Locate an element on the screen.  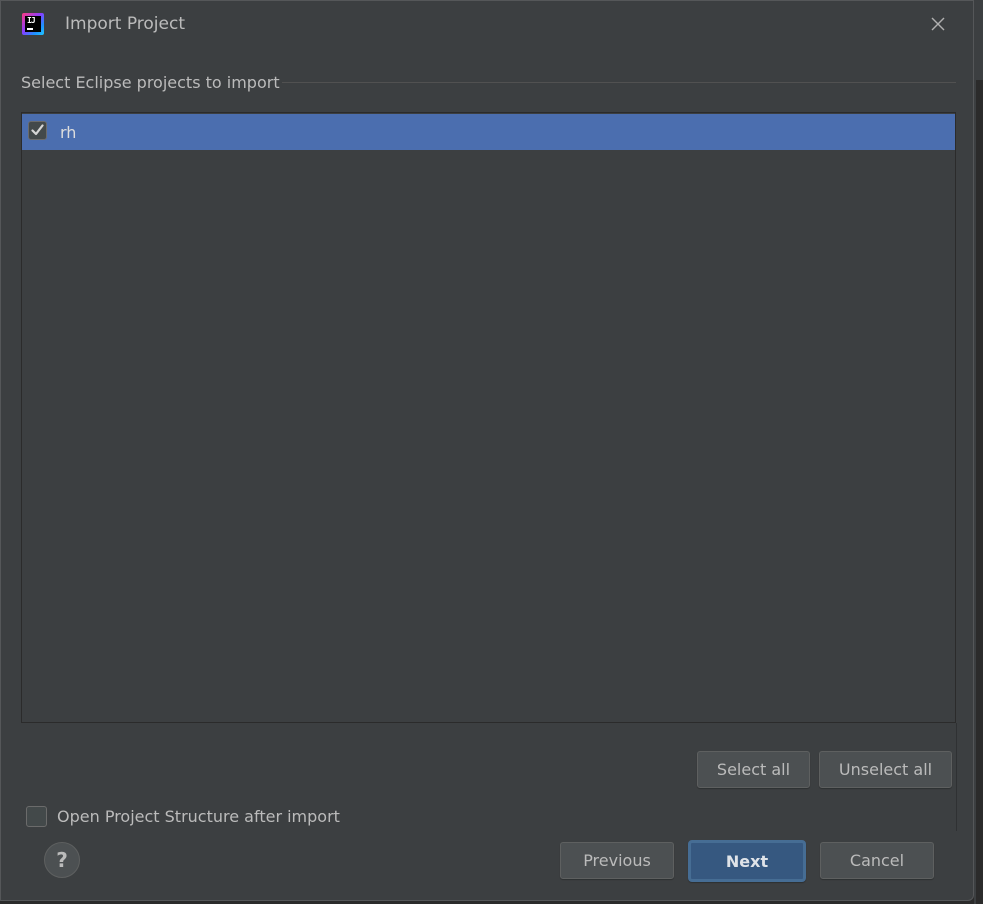
question-mark-icon: ? is located at coordinates (62, 860).